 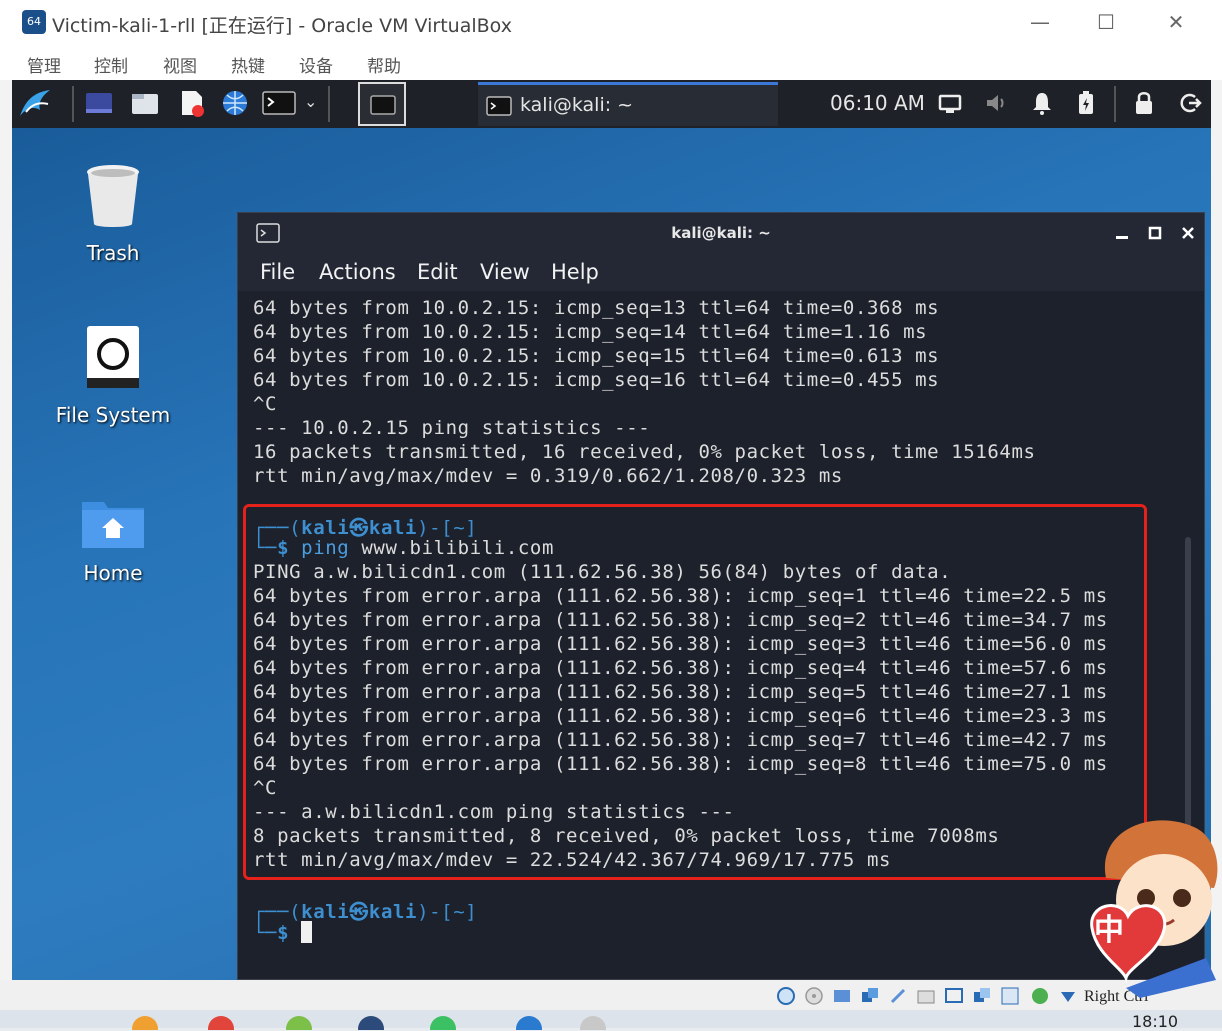 I want to click on desktop-icon-trash: Trash, so click(x=113, y=213).